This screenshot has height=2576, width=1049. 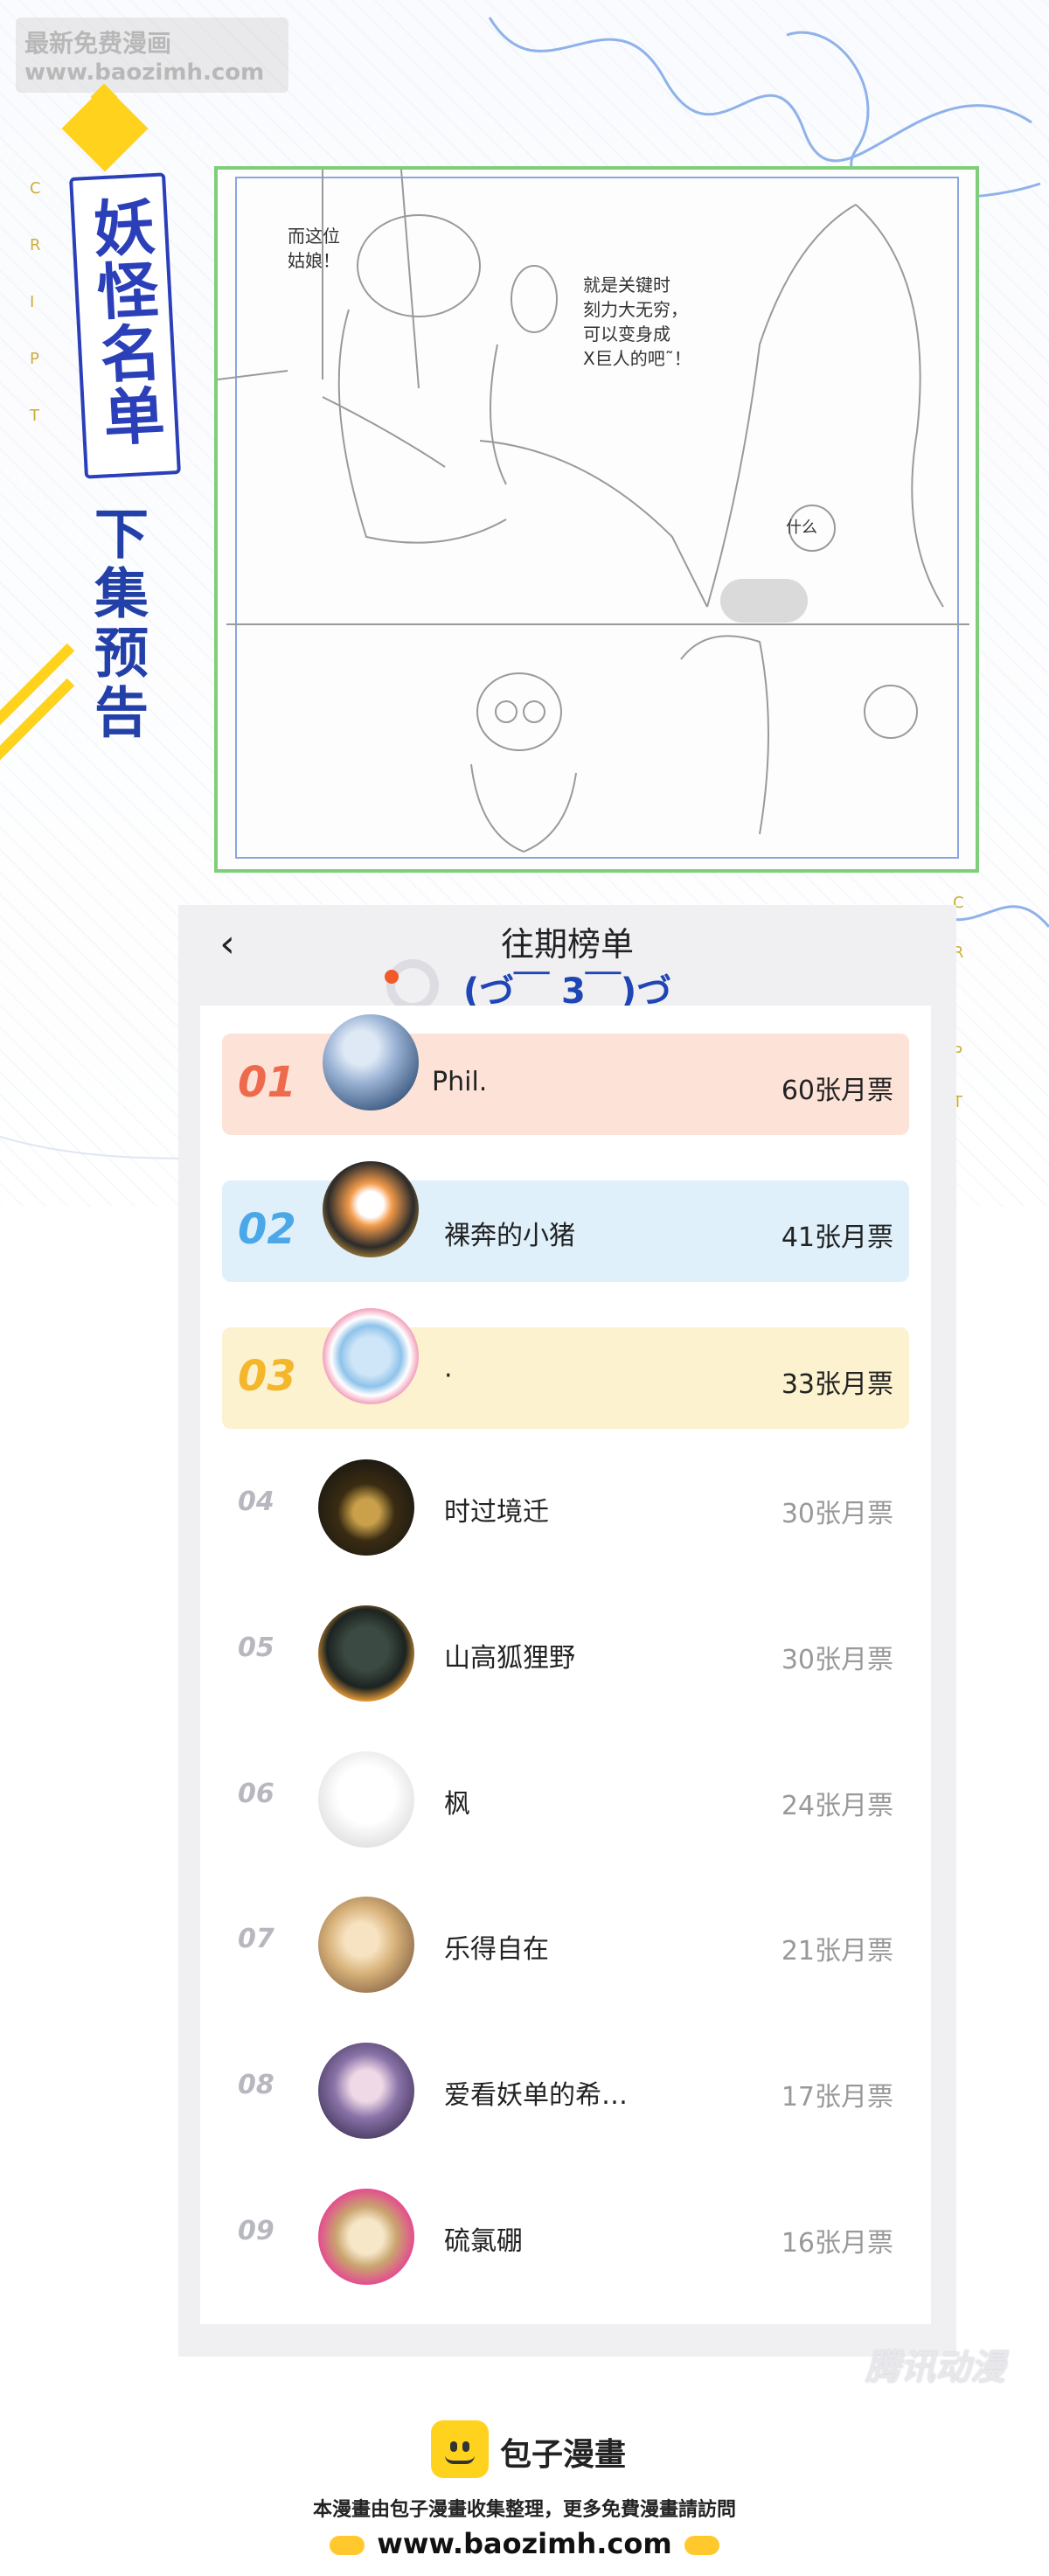 I want to click on ranking-row: 04 时过境迁 30张月票, so click(x=565, y=1507).